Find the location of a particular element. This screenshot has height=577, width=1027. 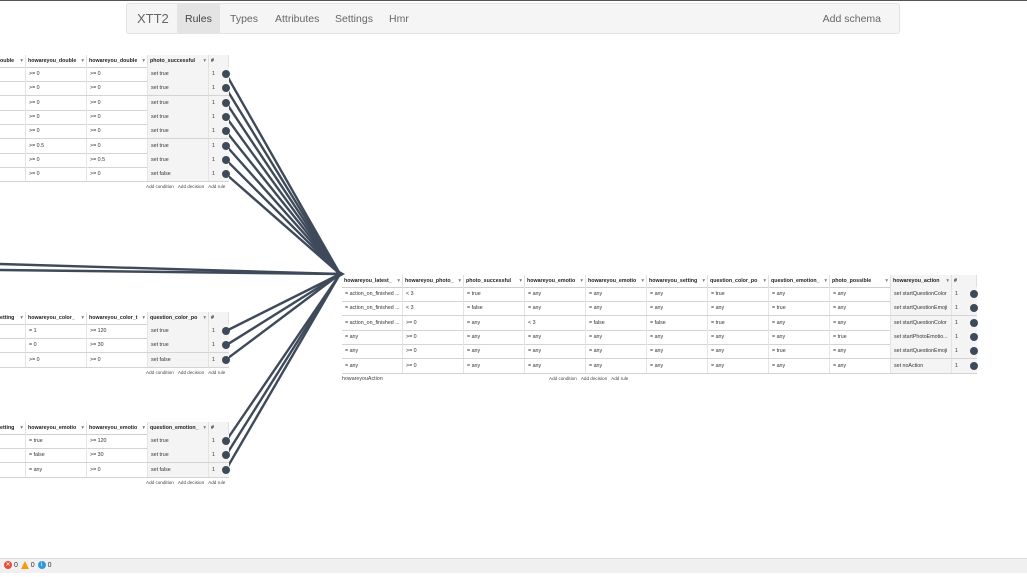

condition-cell: < 3 is located at coordinates (433, 308).